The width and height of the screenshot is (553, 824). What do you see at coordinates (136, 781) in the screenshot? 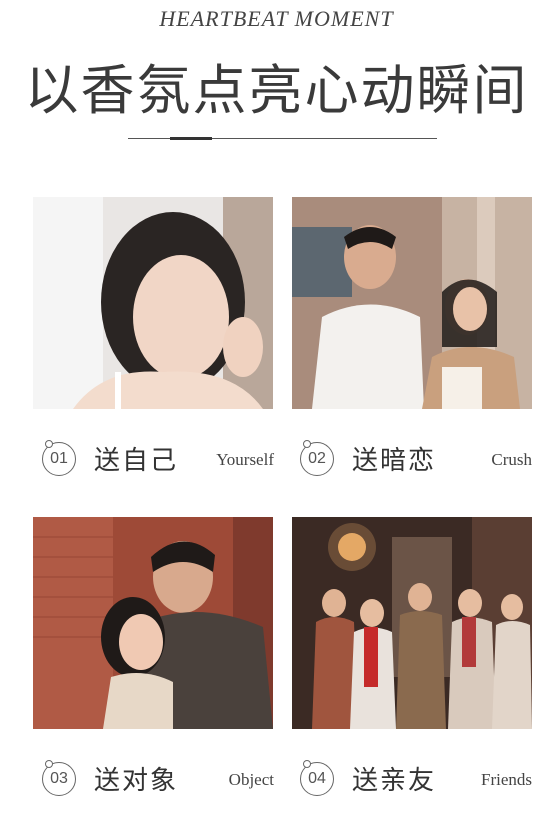
I see `label-cn-03: 送对象` at bounding box center [136, 781].